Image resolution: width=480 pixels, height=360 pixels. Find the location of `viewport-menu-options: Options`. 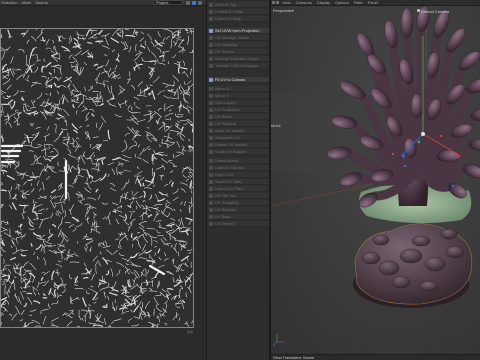

viewport-menu-options: Options is located at coordinates (342, 2).